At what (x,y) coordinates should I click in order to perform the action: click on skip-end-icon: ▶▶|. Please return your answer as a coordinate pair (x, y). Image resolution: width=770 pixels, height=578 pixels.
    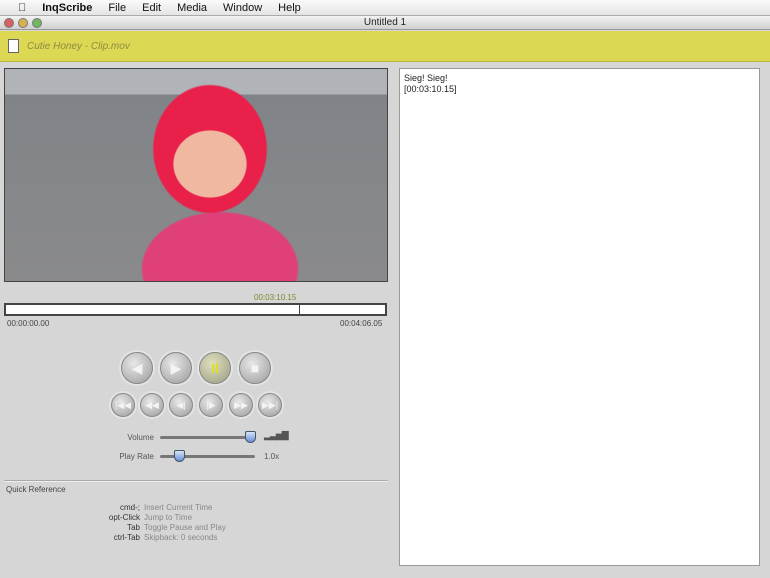
    Looking at the image, I should click on (270, 404).